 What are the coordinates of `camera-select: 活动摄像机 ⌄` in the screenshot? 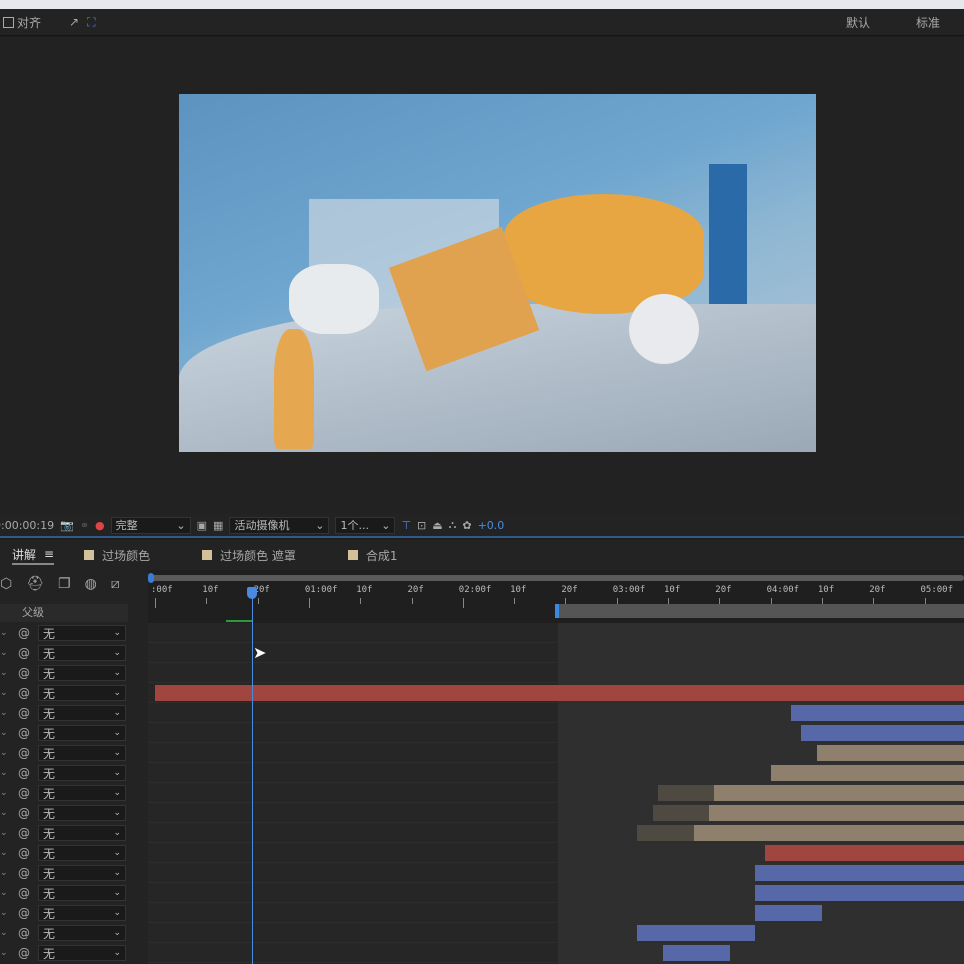 It's located at (279, 525).